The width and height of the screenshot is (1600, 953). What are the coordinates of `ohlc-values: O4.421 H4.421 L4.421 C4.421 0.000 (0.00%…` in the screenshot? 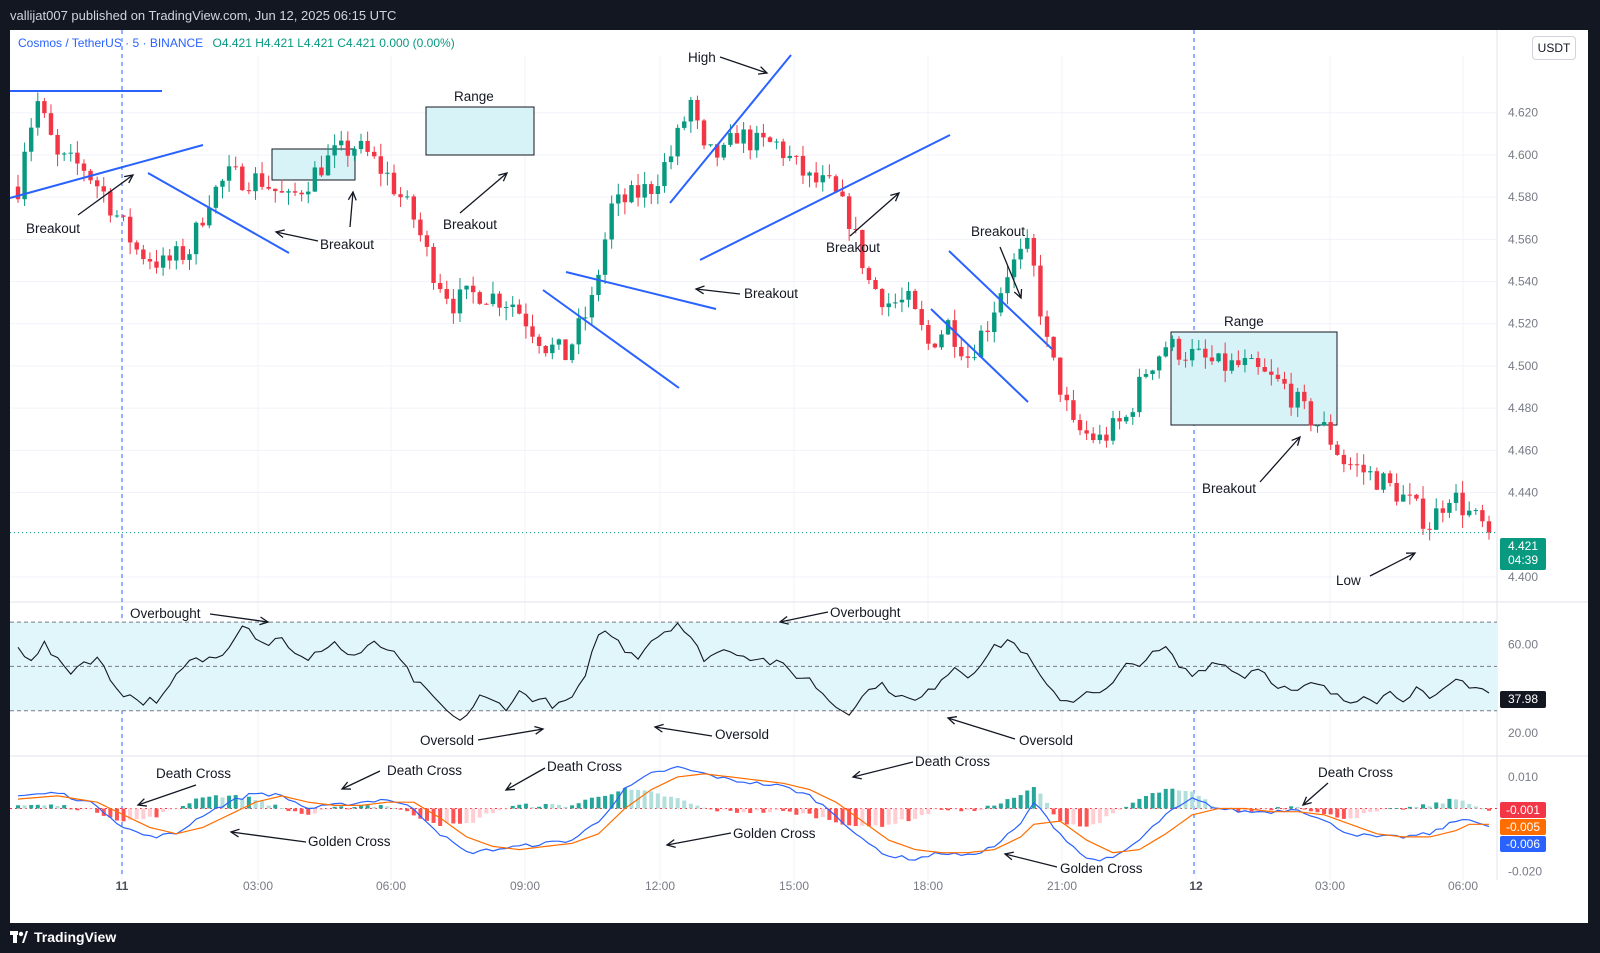 It's located at (333, 43).